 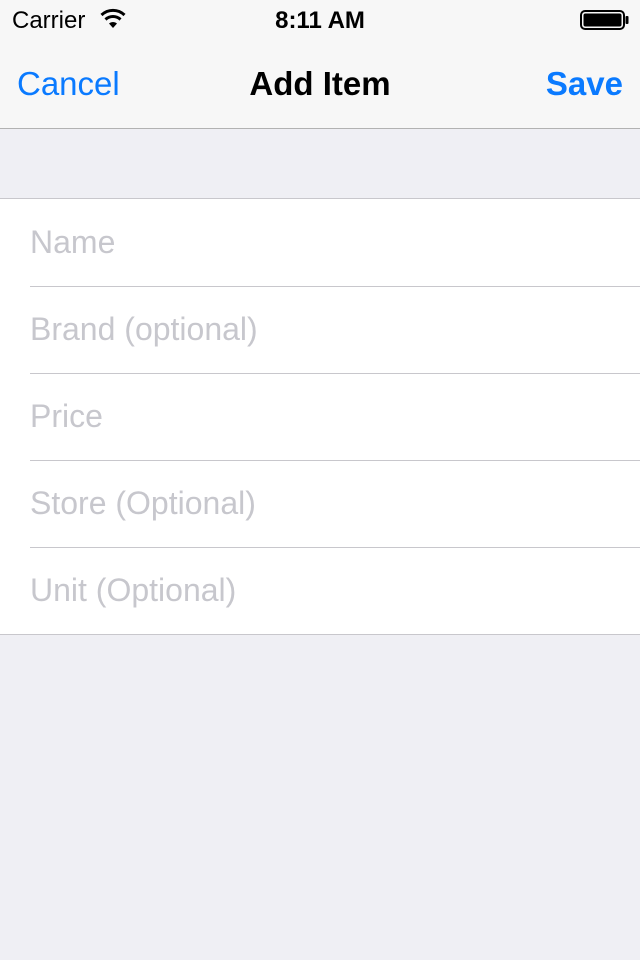 I want to click on unit-row, so click(x=320, y=590).